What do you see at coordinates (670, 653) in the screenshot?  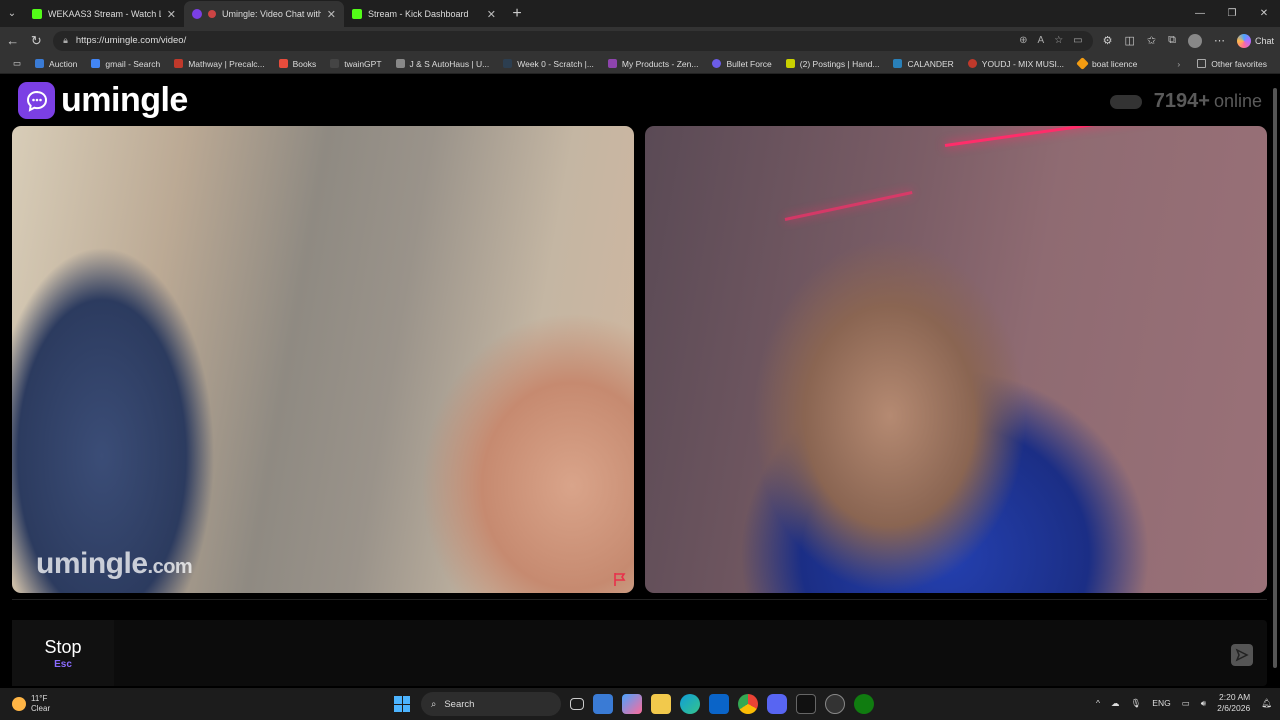 I see `chat-message-input` at bounding box center [670, 653].